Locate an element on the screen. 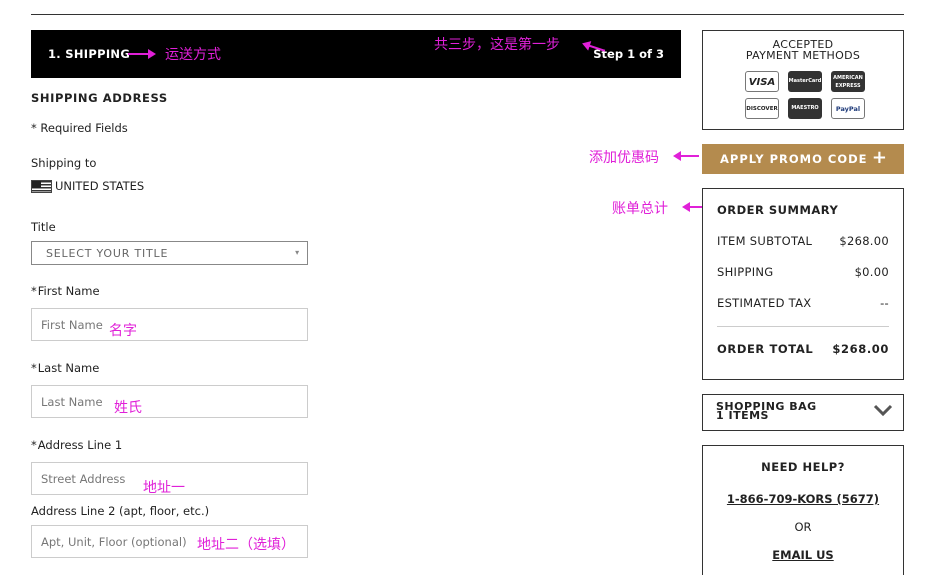  annotation-shipping-method: 运送方式 is located at coordinates (193, 55).